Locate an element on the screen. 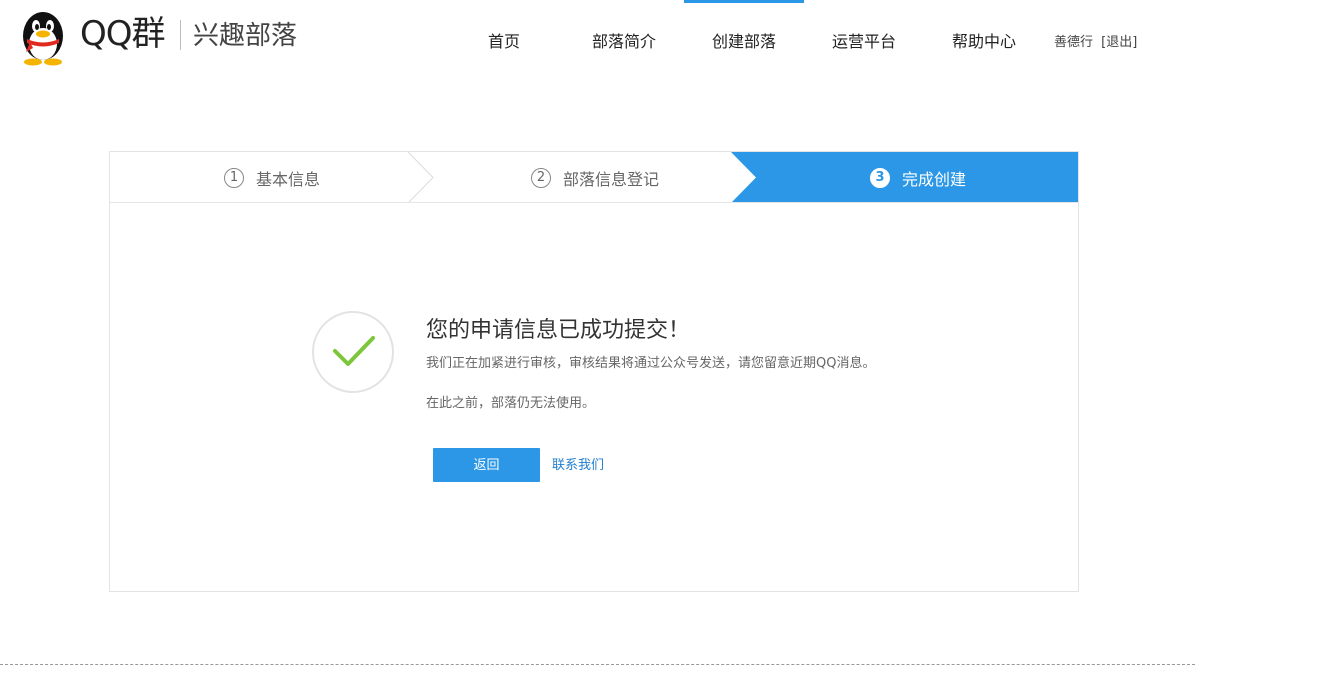  success-title: 您的申请信息已成功提交！ is located at coordinates (558, 330).